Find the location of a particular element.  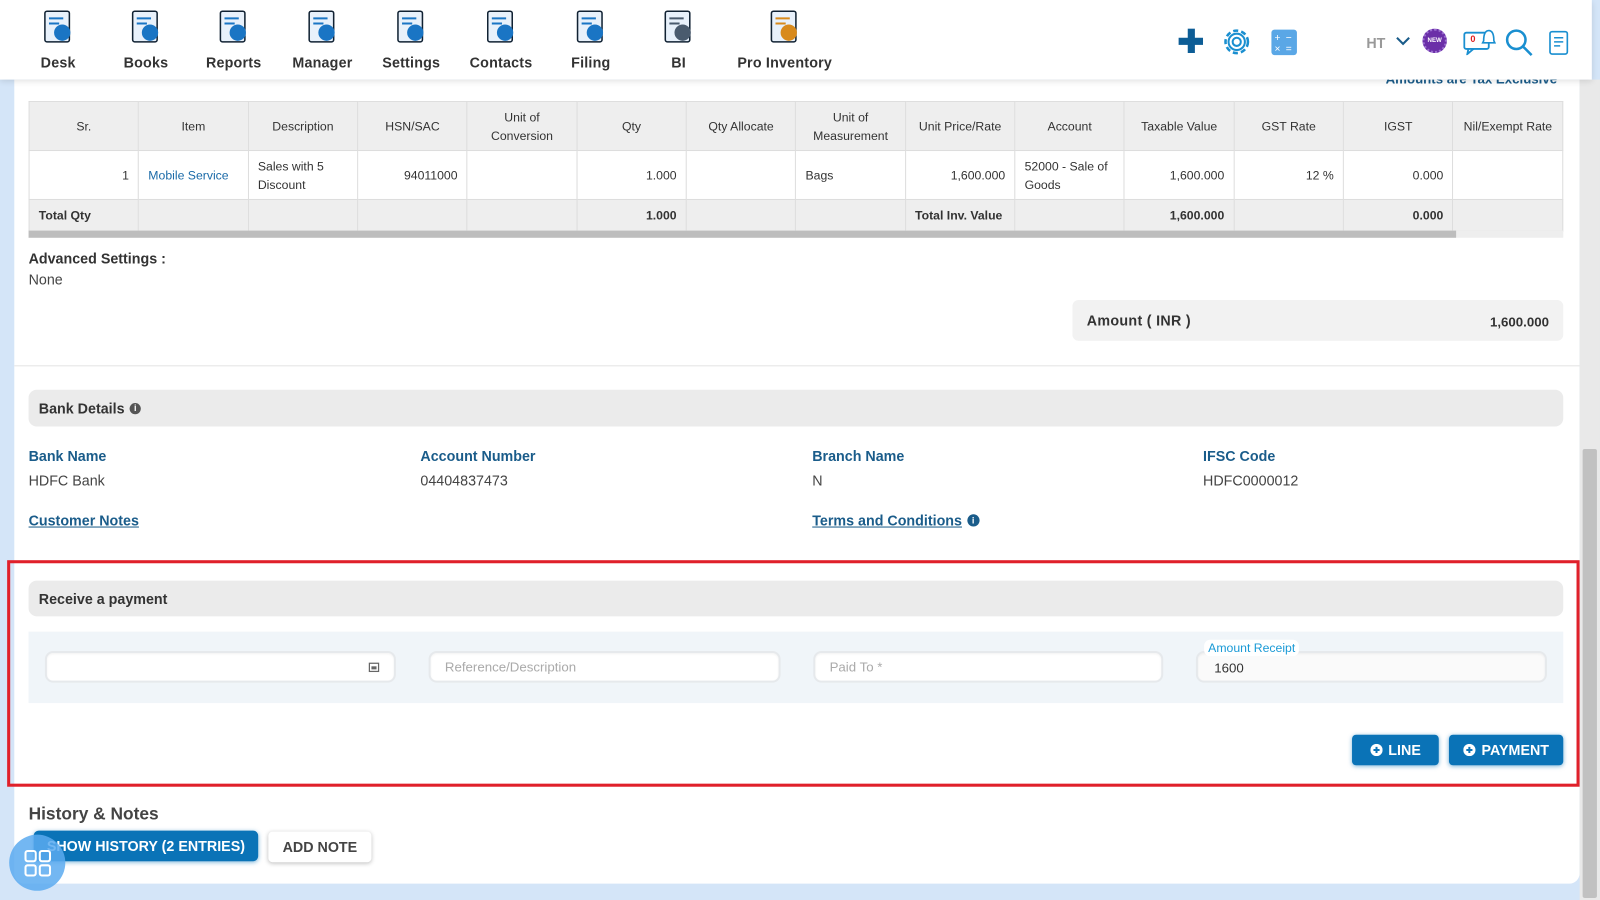

table-cell: Bags is located at coordinates (850, 174).